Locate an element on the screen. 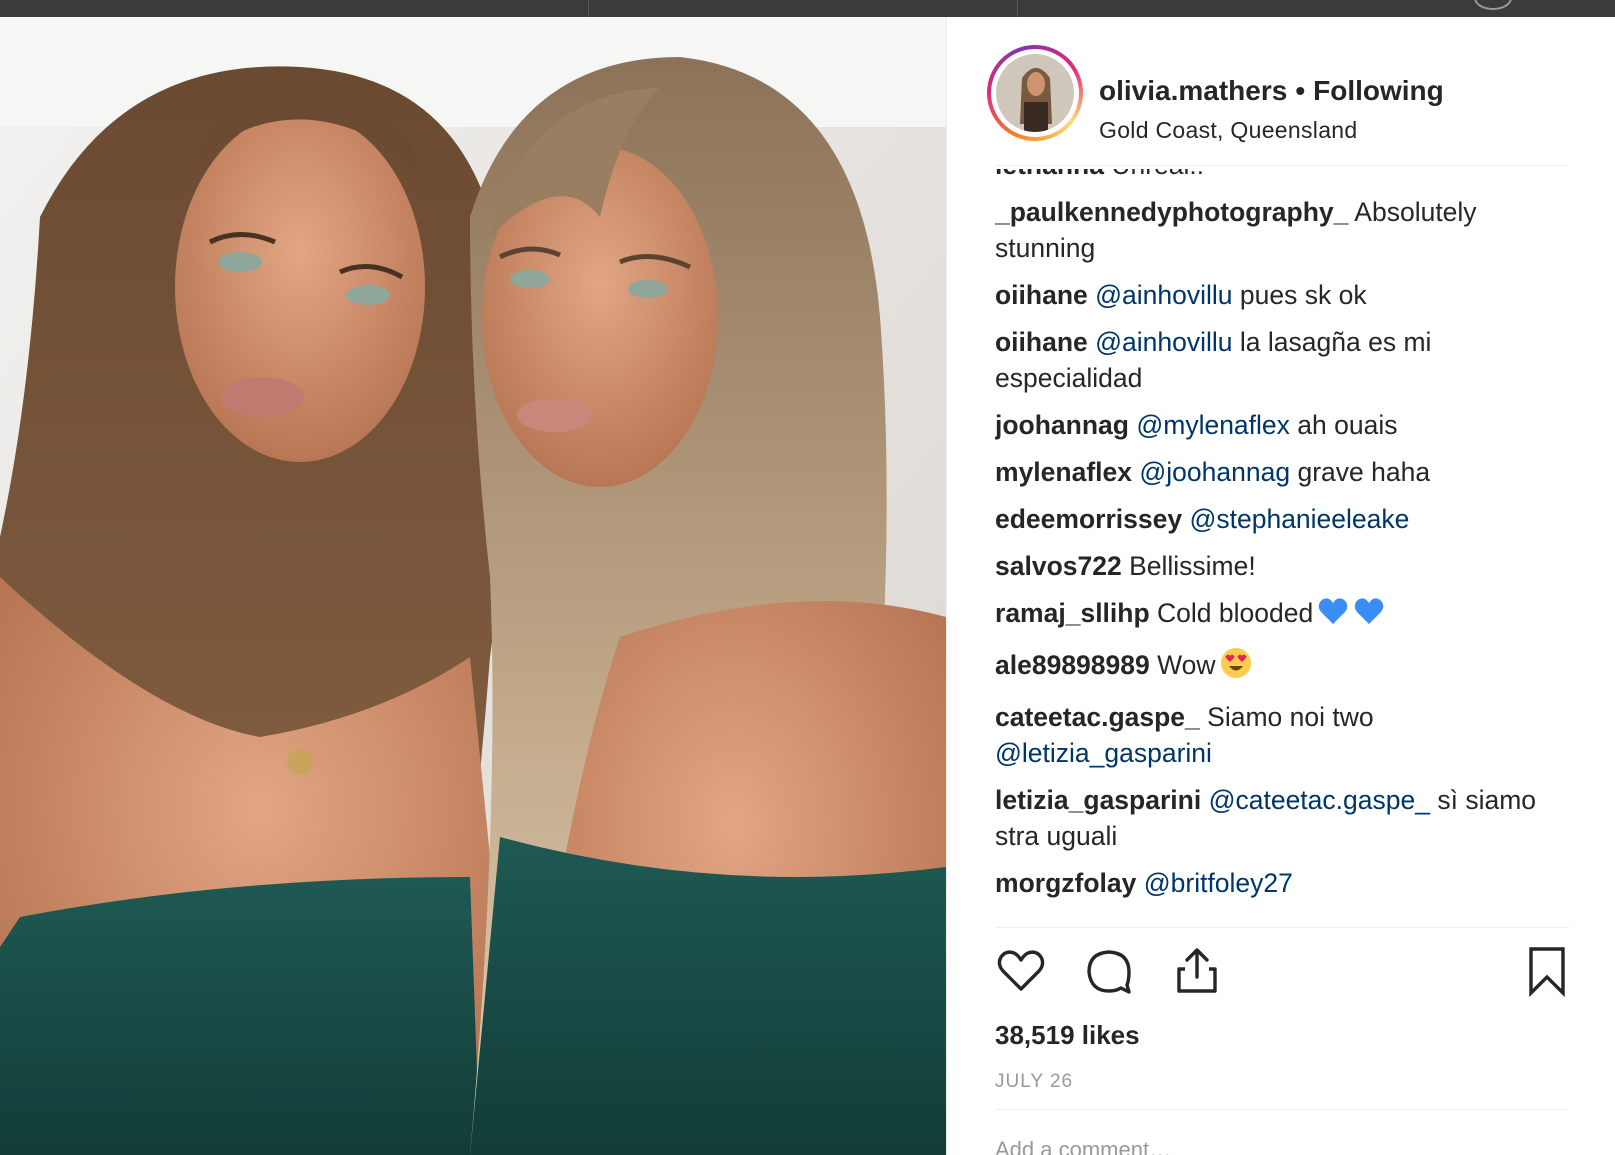  comment-bubble-icon is located at coordinates (1109, 971).